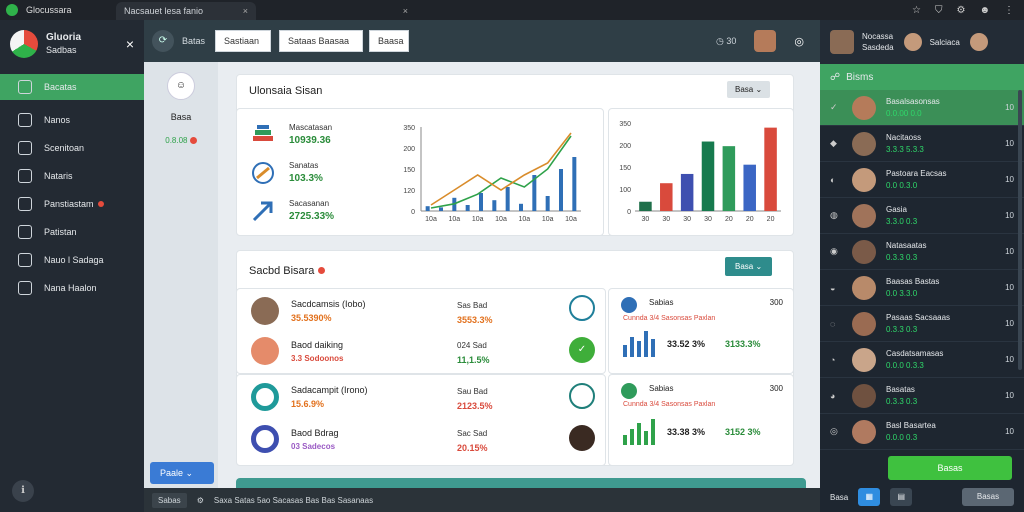 This screenshot has height=512, width=1024. Describe the element at coordinates (472, 433) in the screenshot. I see `row-label: Sac Sad` at that location.